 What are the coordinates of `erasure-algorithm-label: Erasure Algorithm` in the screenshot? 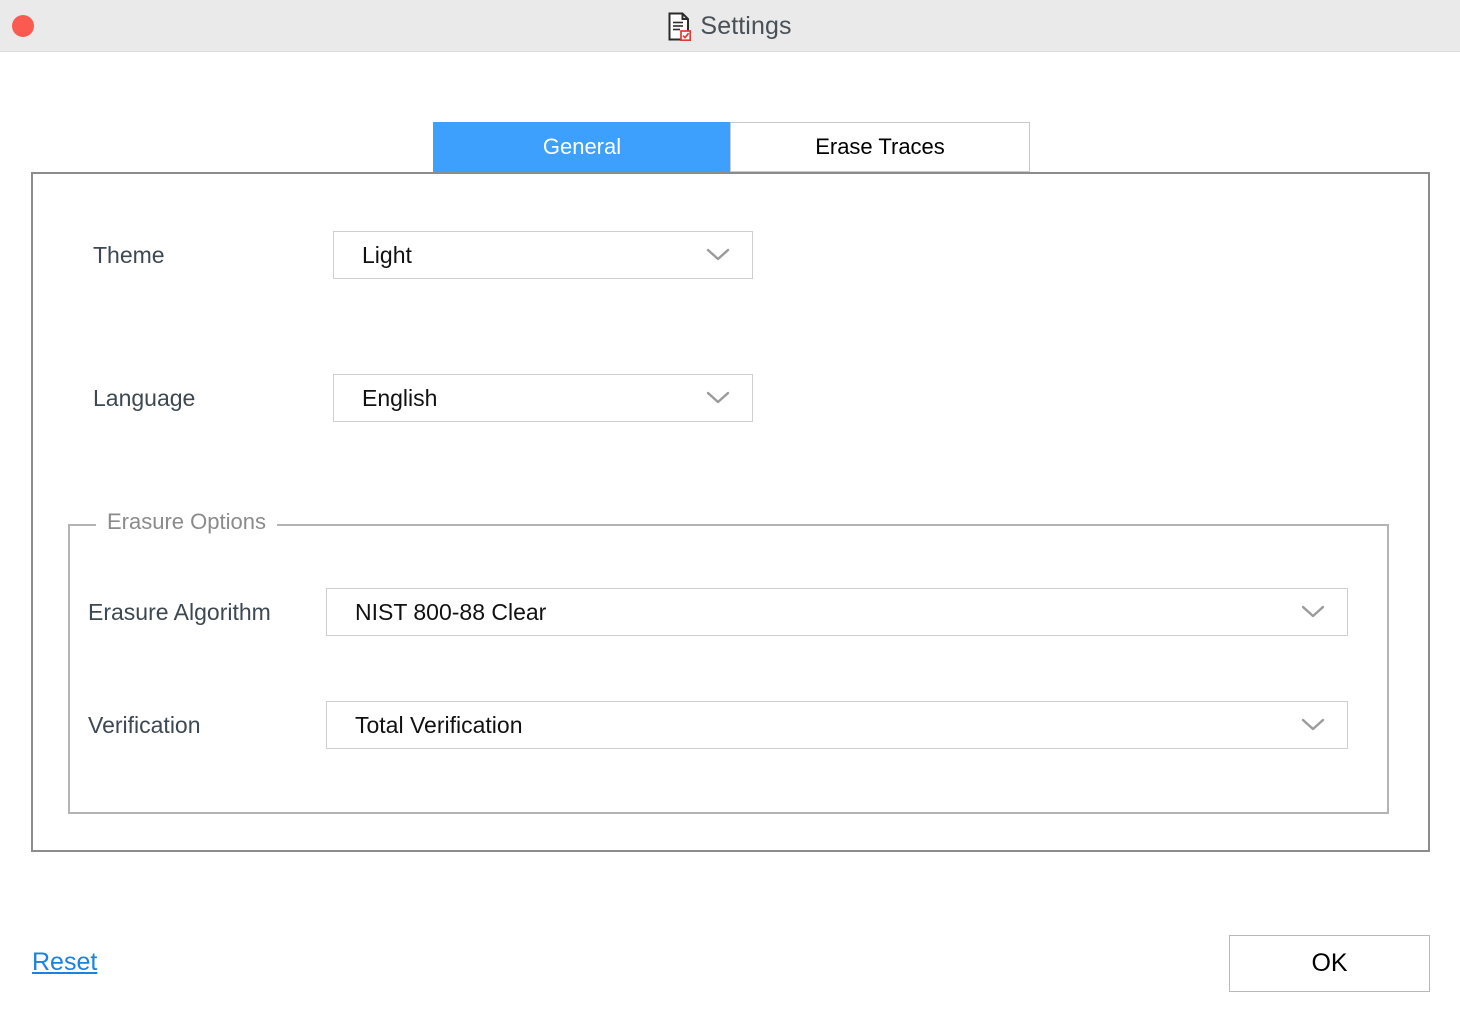 It's located at (179, 611).